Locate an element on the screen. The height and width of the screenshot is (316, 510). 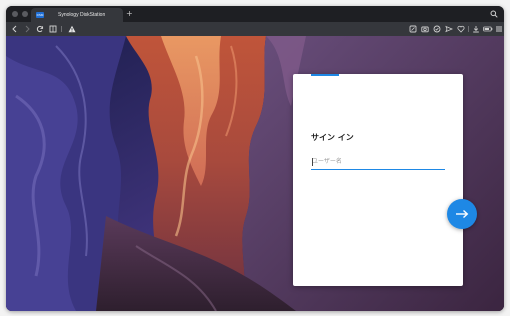
download-icon is located at coordinates (476, 29).